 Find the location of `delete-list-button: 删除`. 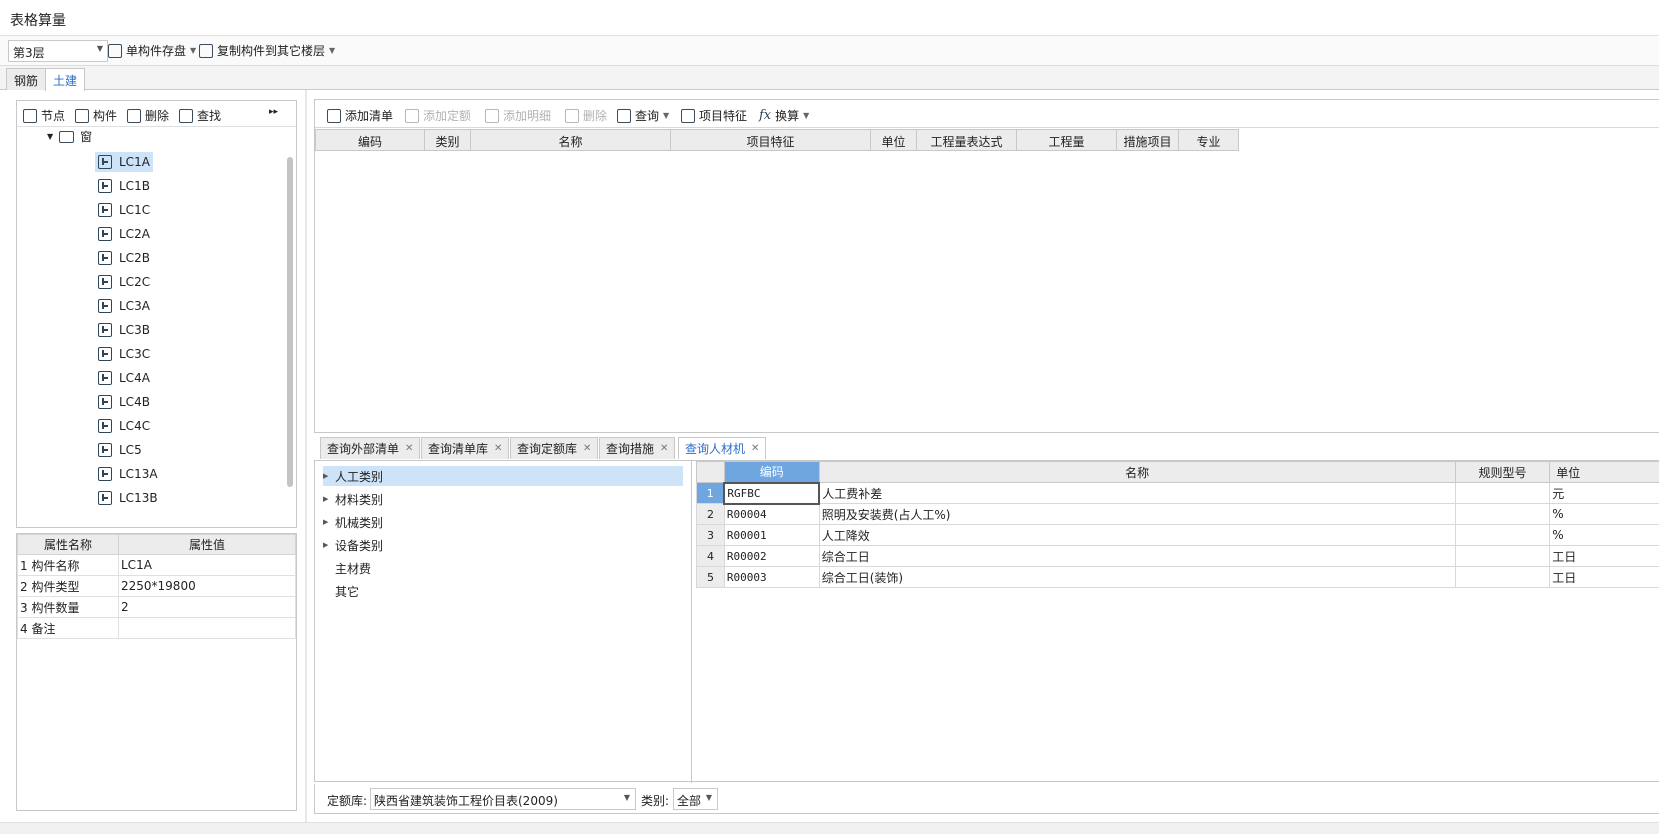

delete-list-button: 删除 is located at coordinates (586, 115).